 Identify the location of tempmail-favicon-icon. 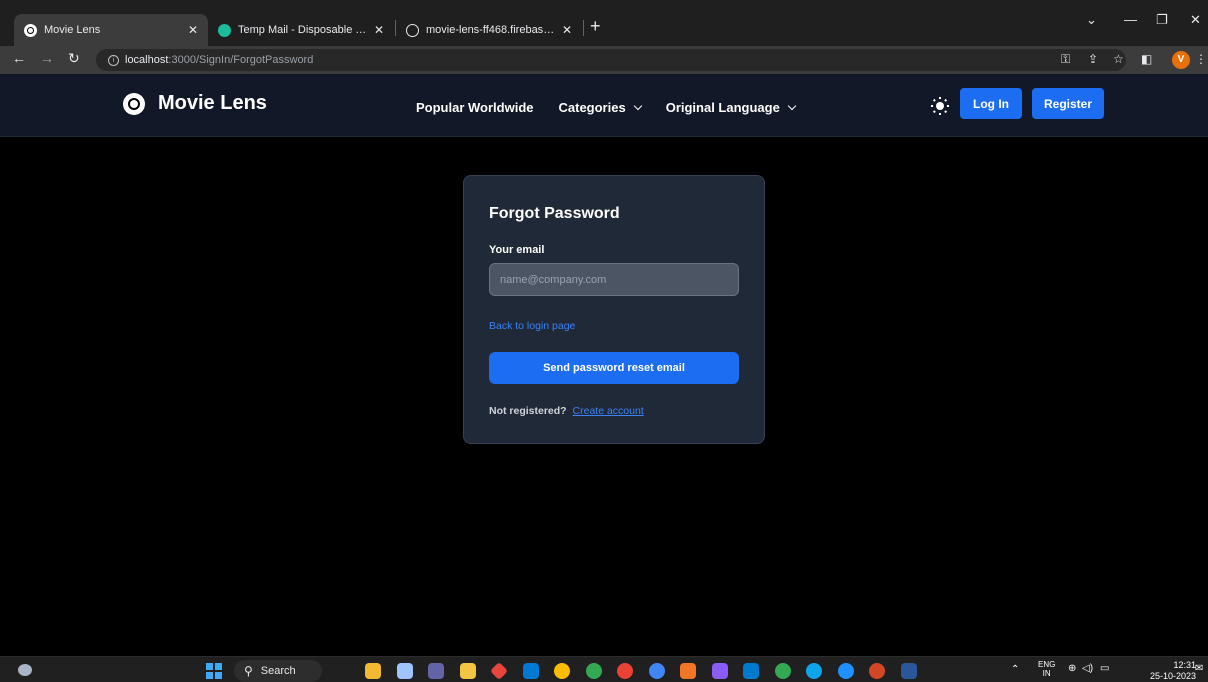
(224, 30).